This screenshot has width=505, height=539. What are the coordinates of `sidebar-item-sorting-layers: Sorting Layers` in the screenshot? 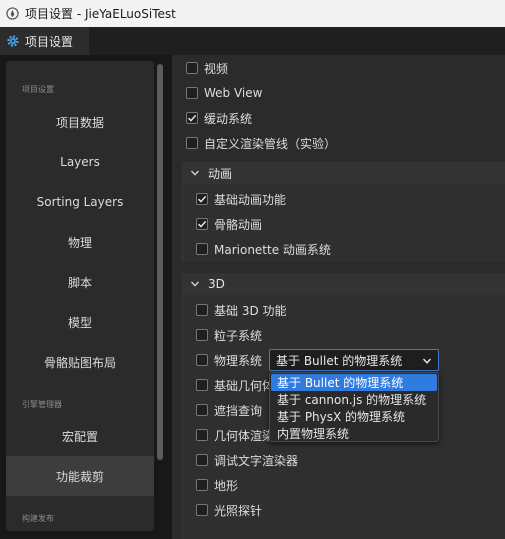 It's located at (80, 202).